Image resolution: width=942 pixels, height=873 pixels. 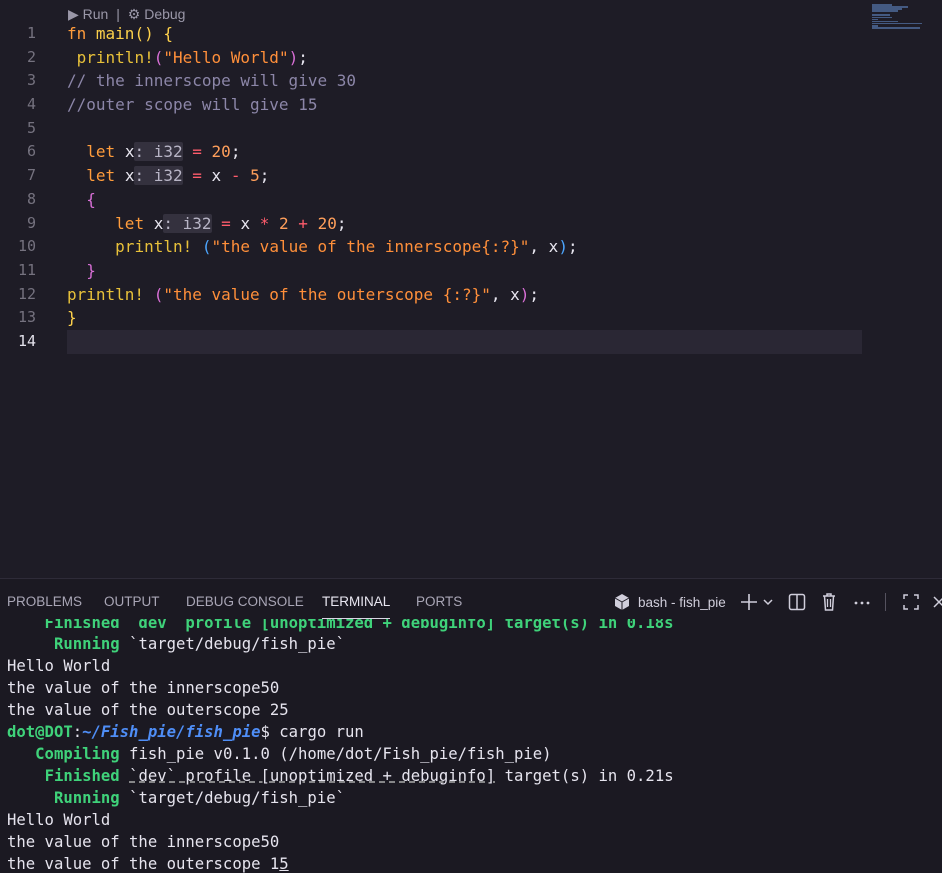 I want to click on cargo-message: target(s) in 0.21s, so click(x=584, y=776).